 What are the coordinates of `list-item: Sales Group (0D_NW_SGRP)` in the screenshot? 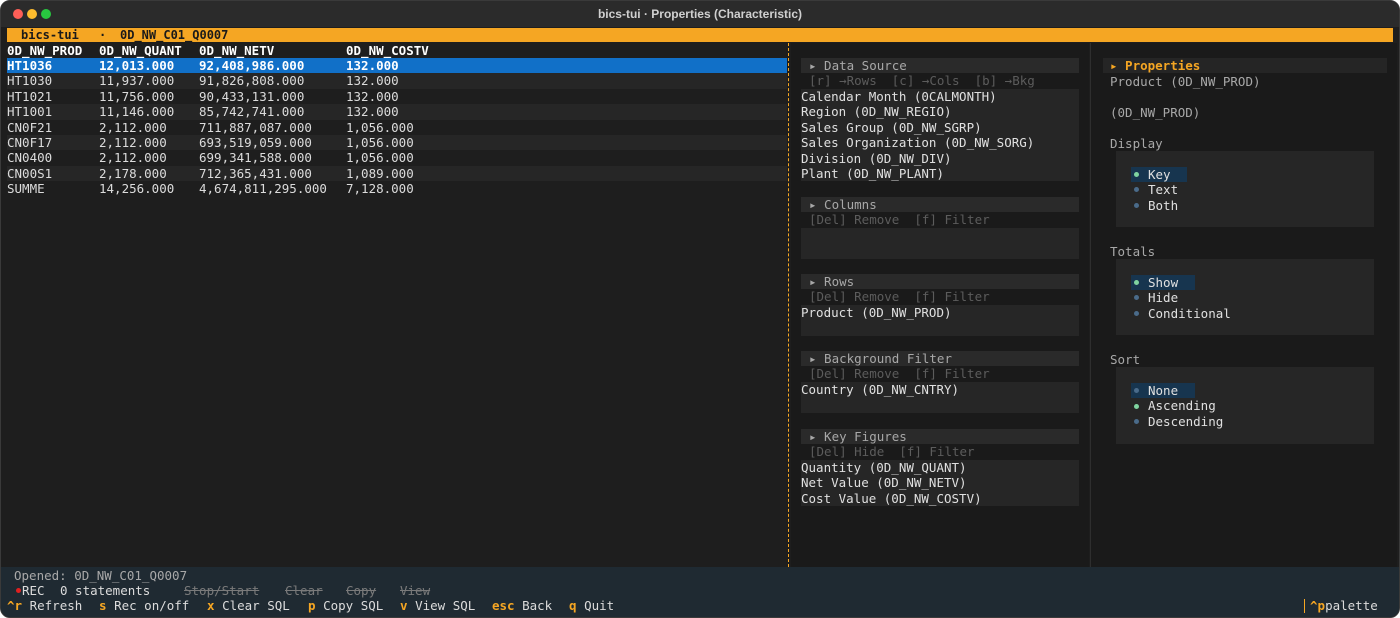 It's located at (891, 127).